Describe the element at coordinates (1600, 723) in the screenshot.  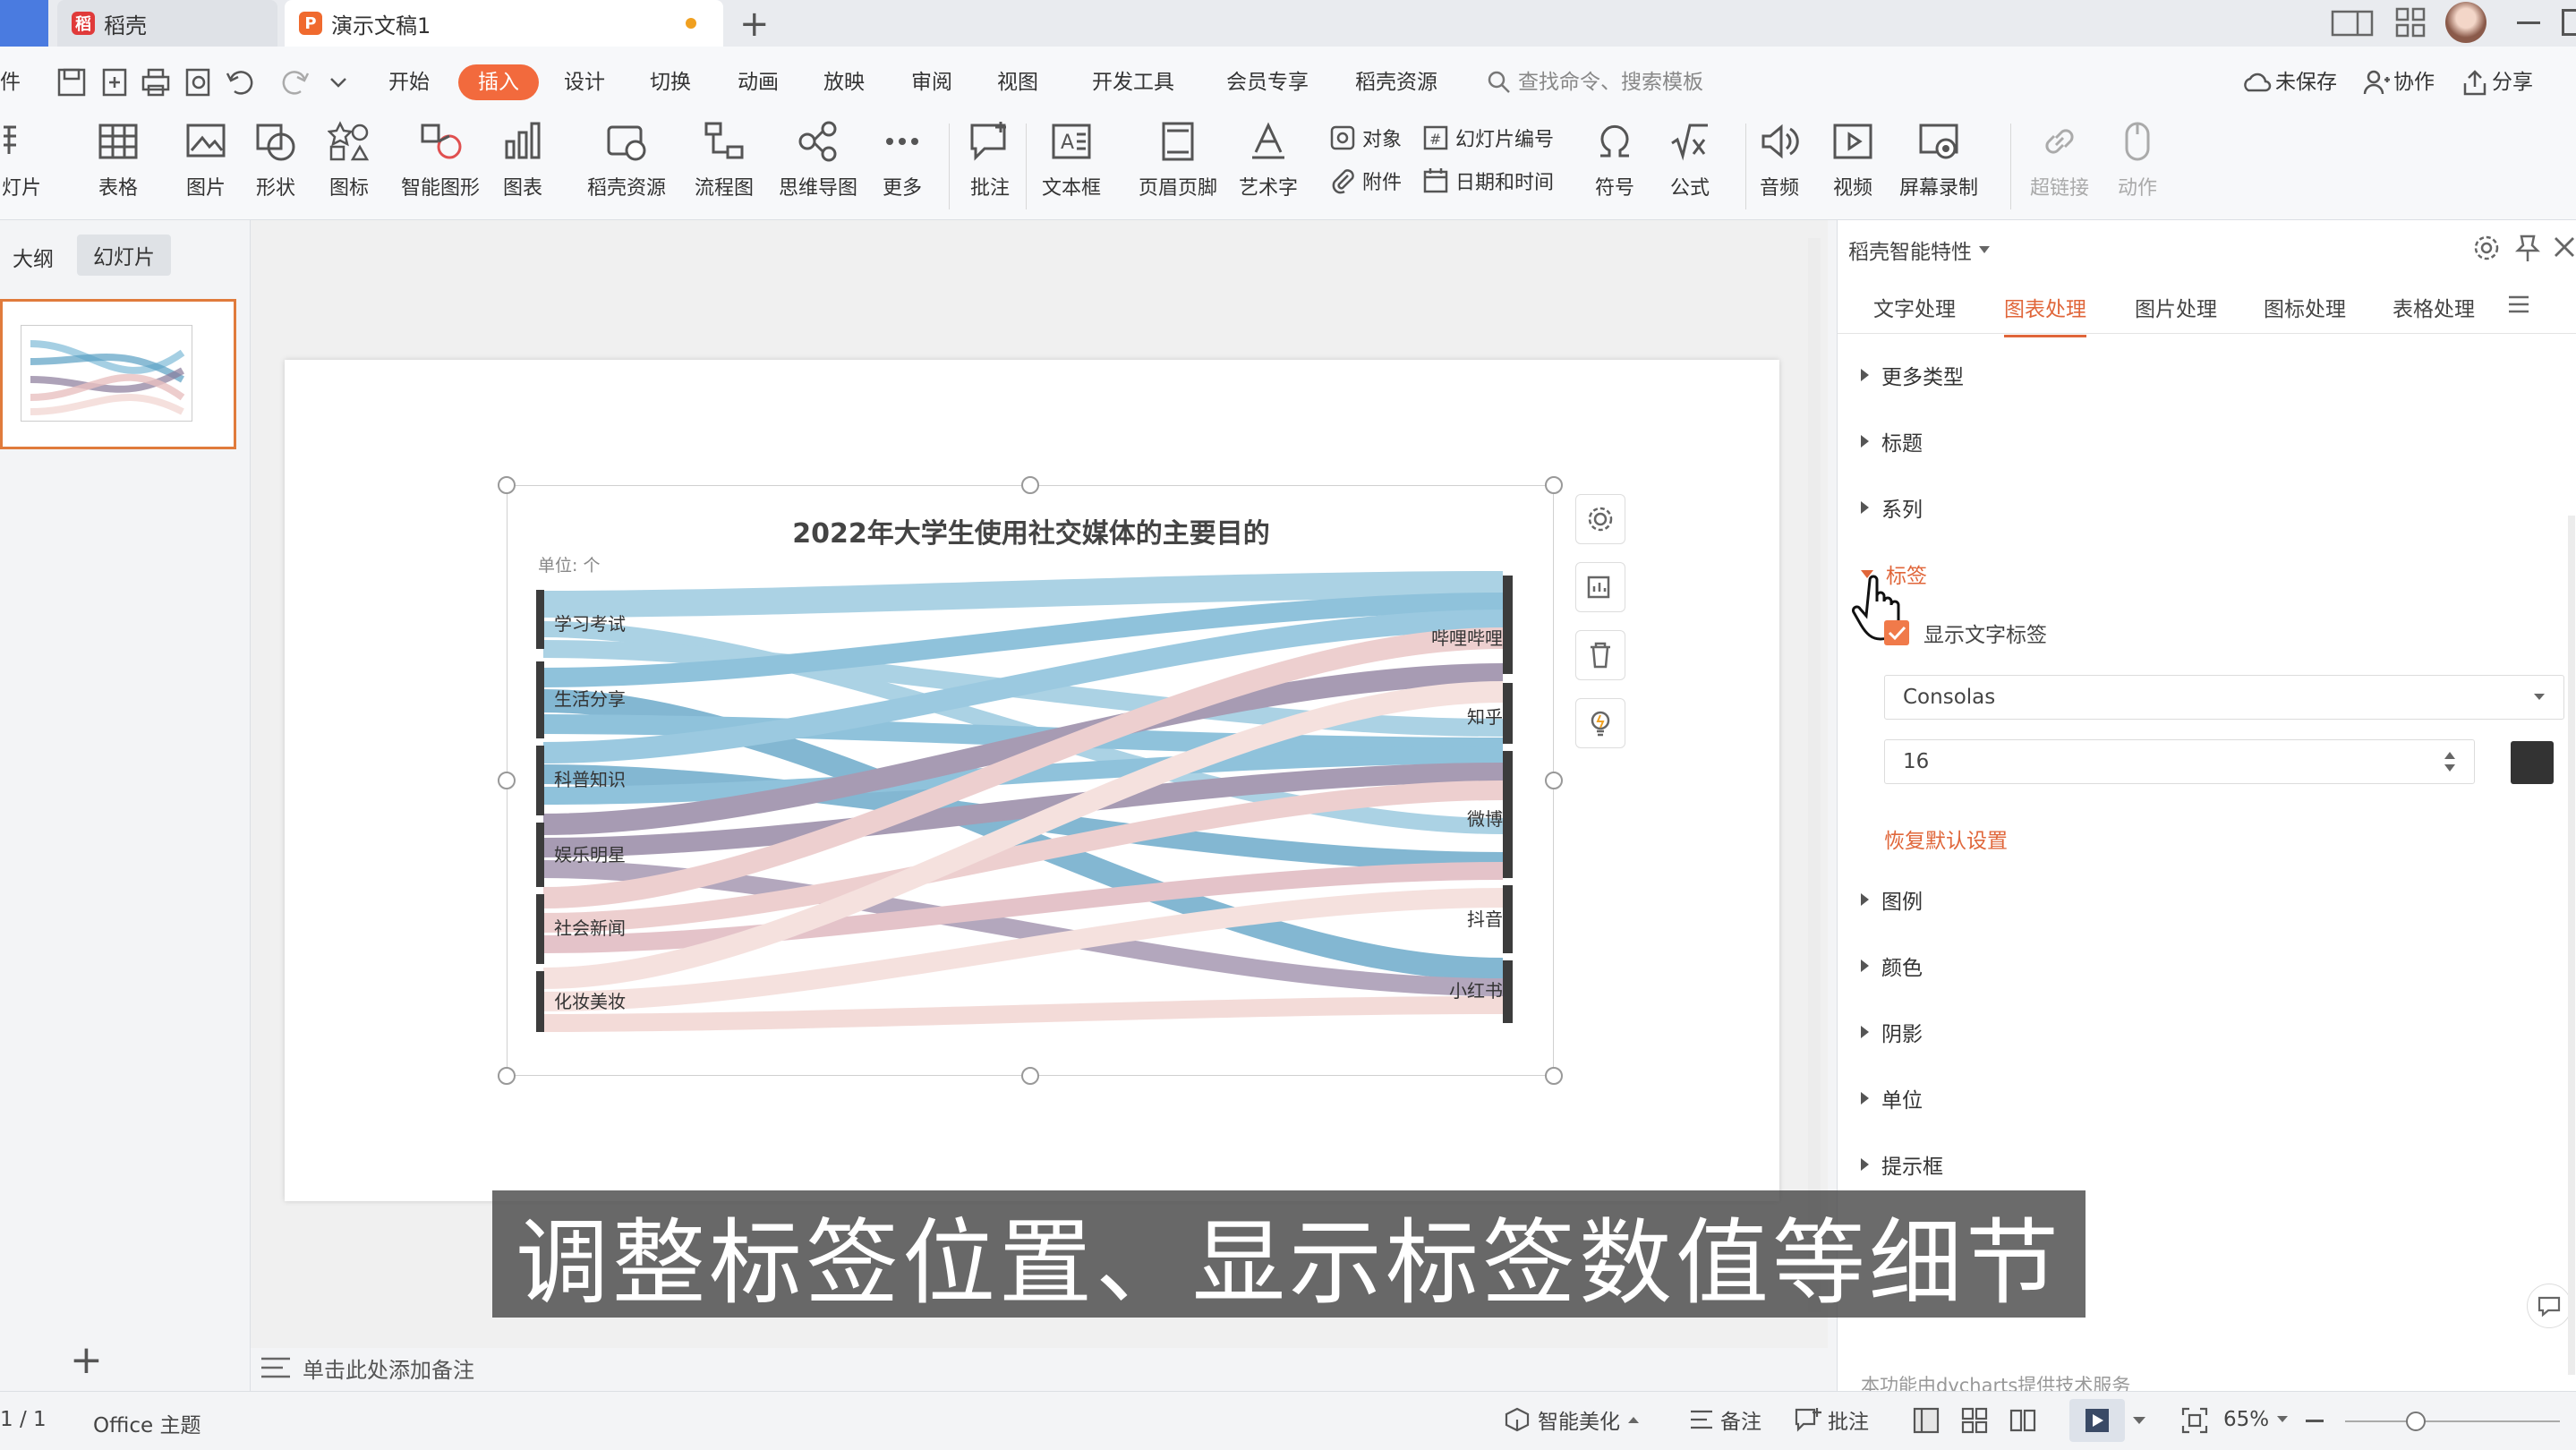
I see `smart-tips-button` at that location.